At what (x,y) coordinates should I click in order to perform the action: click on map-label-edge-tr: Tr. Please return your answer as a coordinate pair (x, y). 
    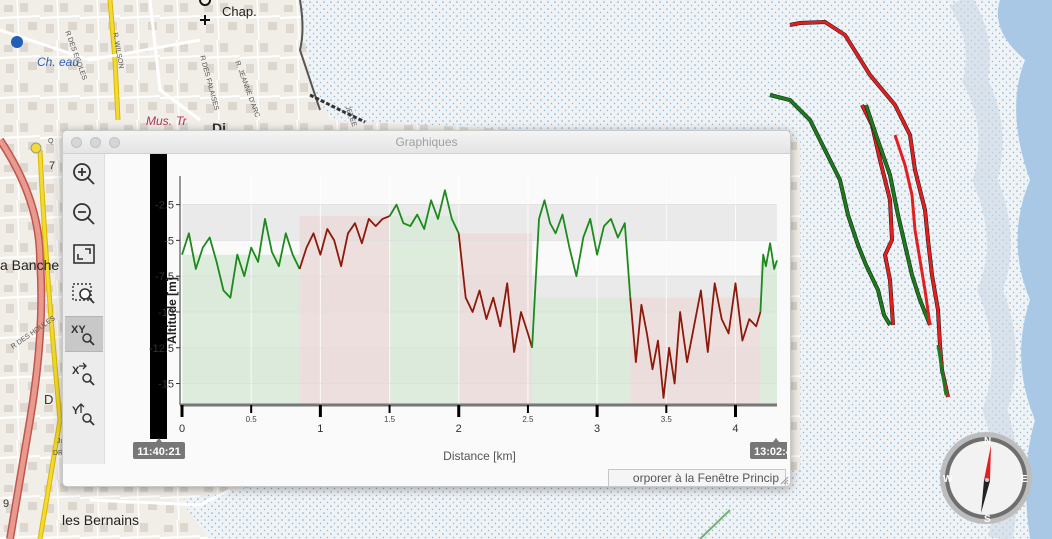
    Looking at the image, I should click on (181, 121).